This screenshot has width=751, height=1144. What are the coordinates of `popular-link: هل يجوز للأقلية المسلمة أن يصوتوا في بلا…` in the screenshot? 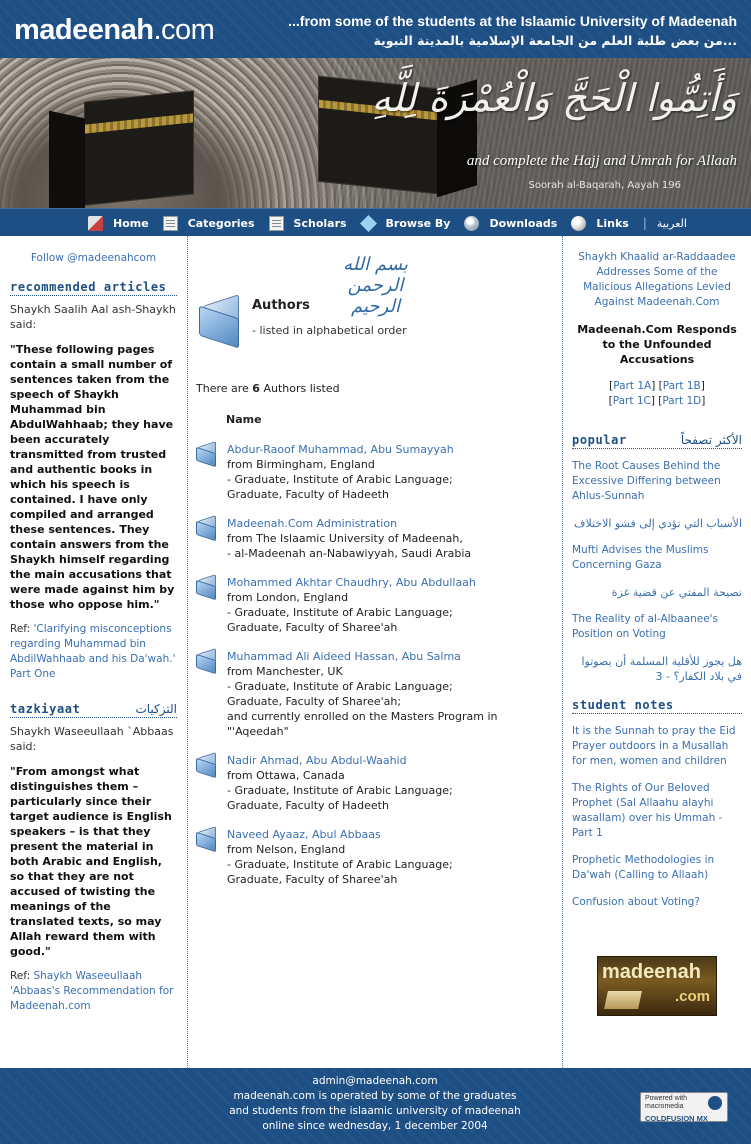 It's located at (657, 669).